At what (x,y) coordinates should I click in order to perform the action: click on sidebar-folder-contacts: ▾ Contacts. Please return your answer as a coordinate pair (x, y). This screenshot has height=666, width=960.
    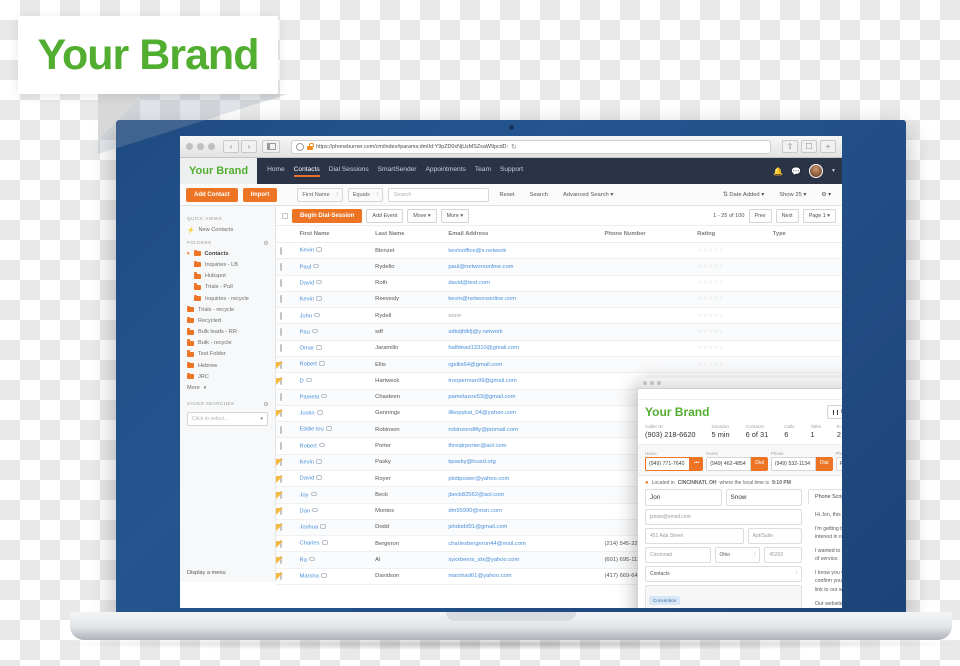
    Looking at the image, I should click on (227, 253).